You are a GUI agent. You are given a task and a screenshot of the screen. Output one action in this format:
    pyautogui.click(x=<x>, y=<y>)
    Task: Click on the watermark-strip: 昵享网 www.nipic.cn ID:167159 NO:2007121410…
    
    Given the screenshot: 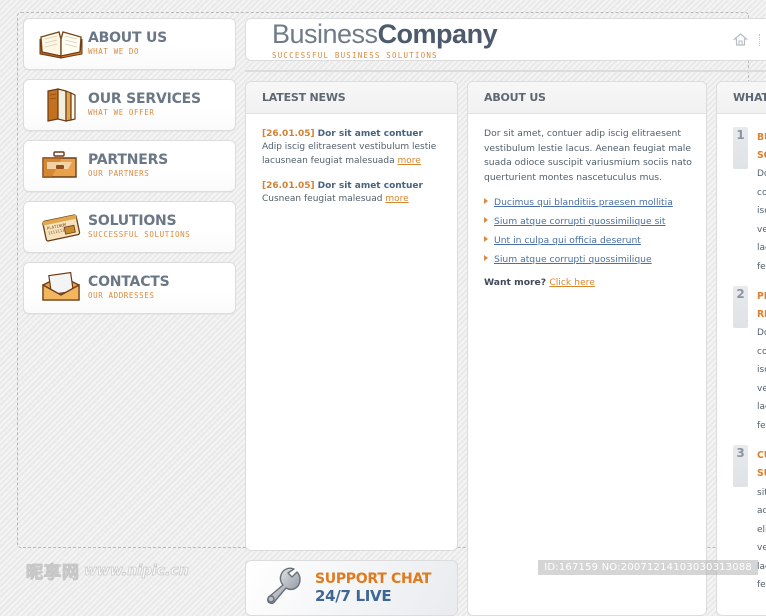 What is the action you would take?
    pyautogui.click(x=383, y=568)
    